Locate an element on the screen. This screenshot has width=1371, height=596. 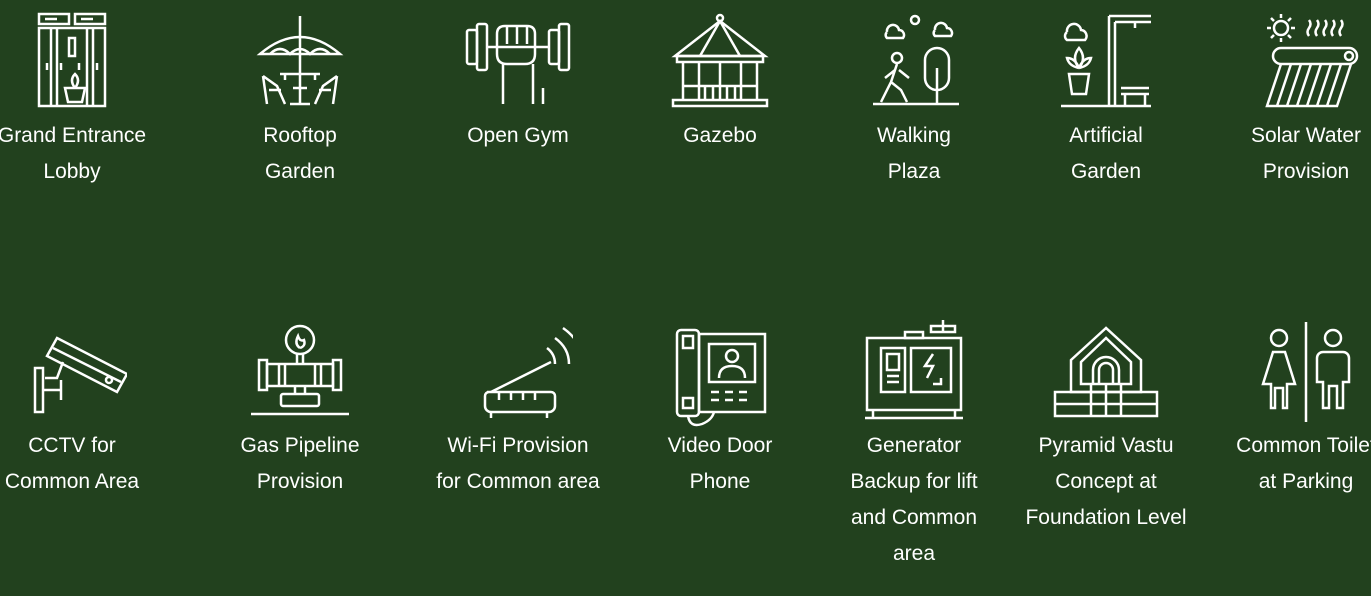
amenity-cctv: CCTV for Common Area is located at coordinates (86, 409).